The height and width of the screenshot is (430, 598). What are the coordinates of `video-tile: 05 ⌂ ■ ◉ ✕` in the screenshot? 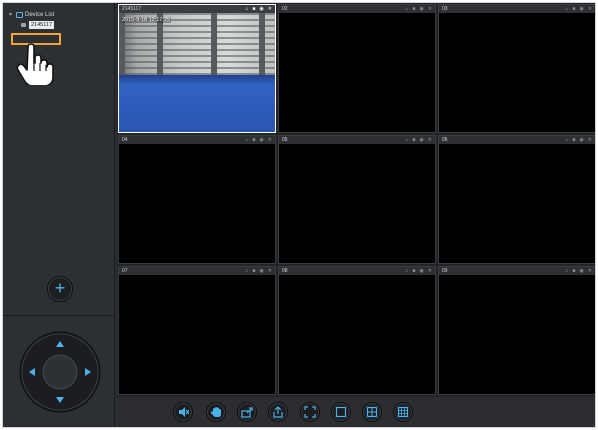 It's located at (357, 199).